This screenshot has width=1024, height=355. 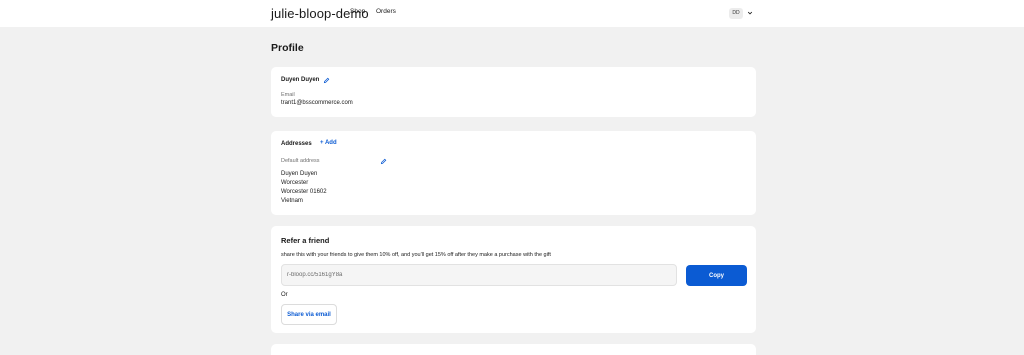 I want to click on copy-button: Copy, so click(x=716, y=275).